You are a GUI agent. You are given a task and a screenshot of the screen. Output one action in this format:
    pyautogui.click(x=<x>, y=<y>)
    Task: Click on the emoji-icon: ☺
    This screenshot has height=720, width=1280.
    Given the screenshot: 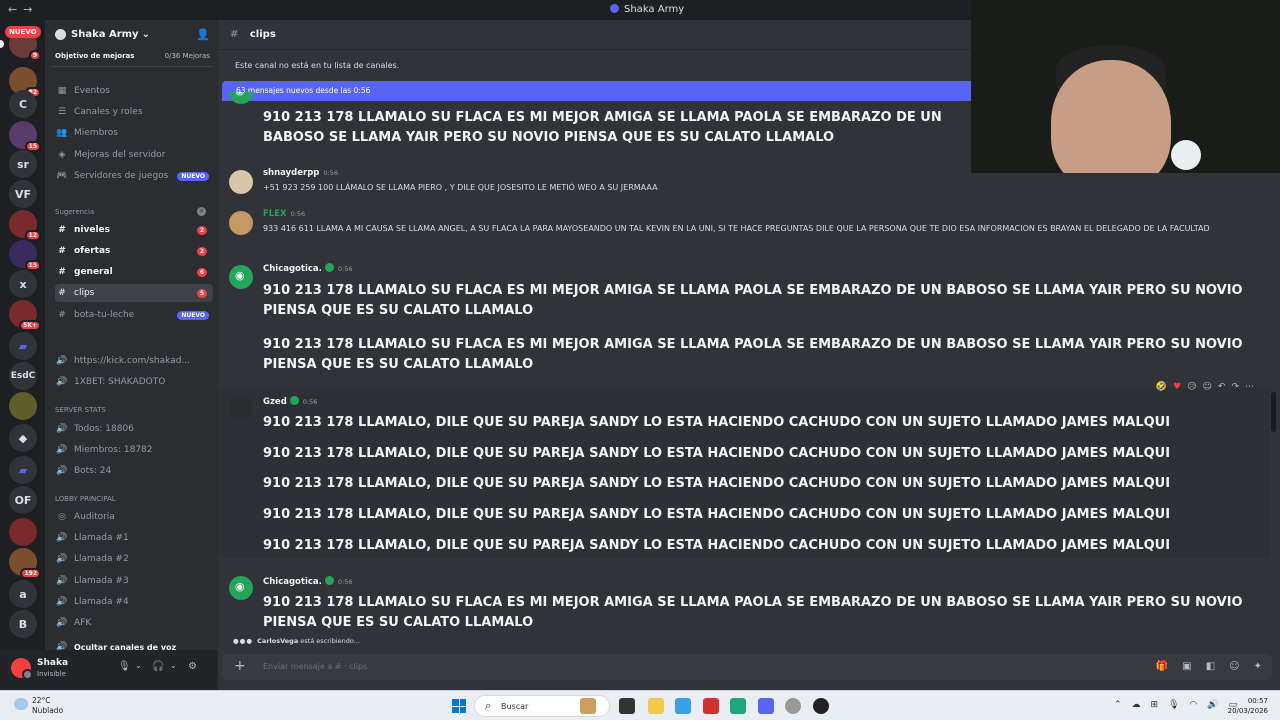 What is the action you would take?
    pyautogui.click(x=1234, y=666)
    